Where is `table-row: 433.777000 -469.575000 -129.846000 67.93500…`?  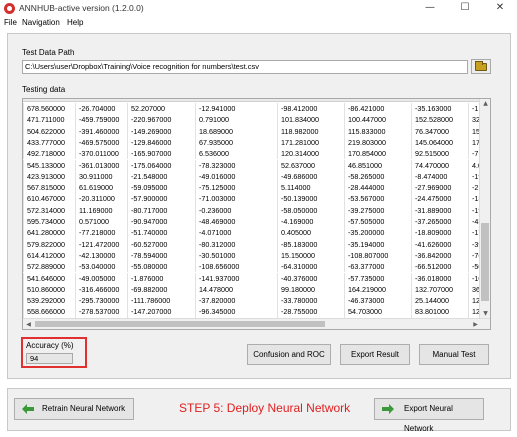
table-row: 433.777000 -469.575000 -129.846000 67.93500… is located at coordinates (256, 142).